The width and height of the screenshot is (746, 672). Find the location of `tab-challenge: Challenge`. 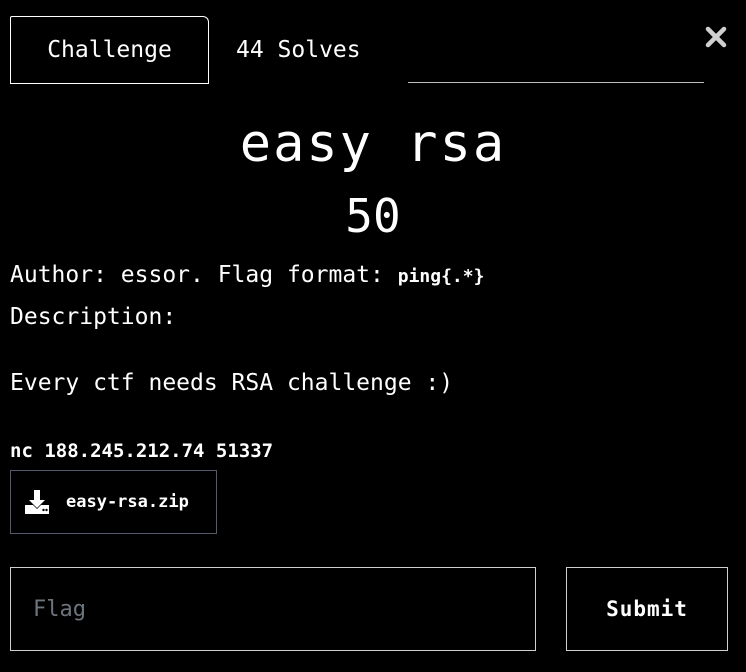

tab-challenge: Challenge is located at coordinates (109, 50).